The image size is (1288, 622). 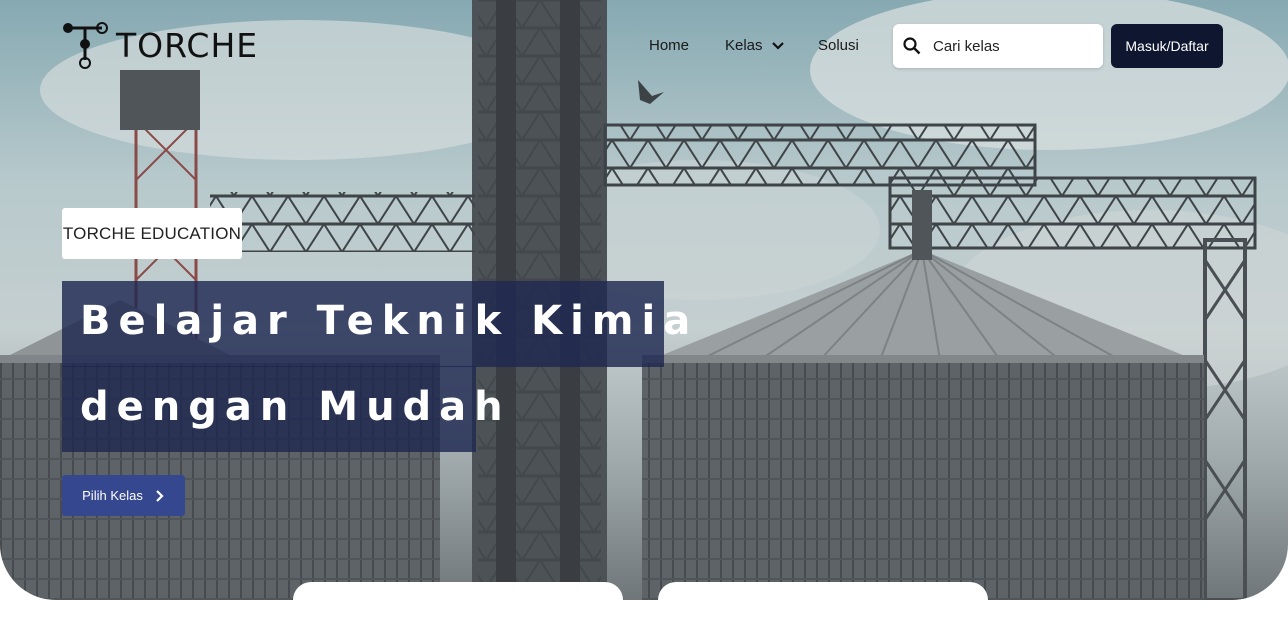 I want to click on nav-home-link: Home, so click(x=669, y=45).